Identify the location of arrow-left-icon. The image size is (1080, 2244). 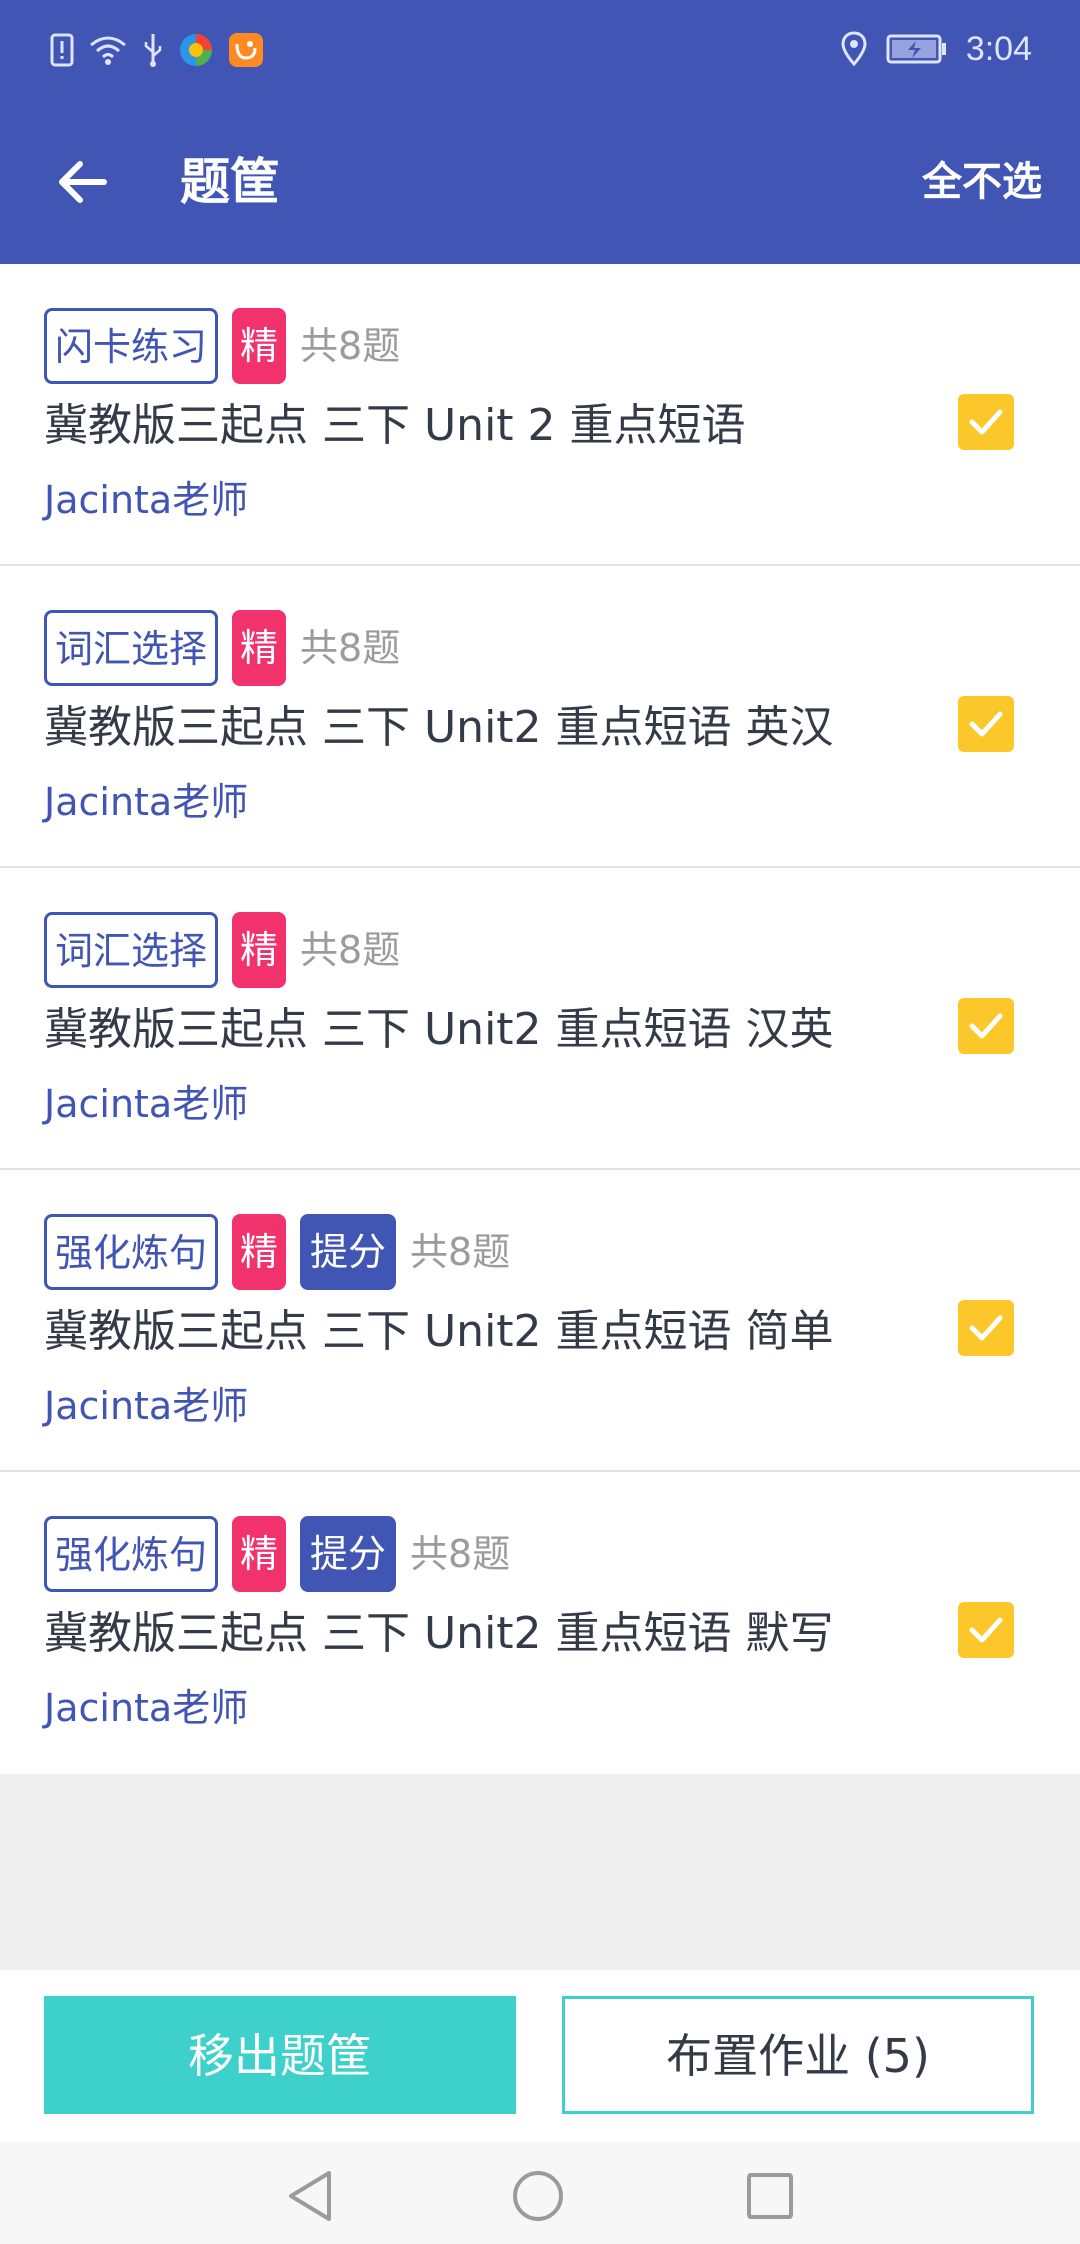
(83, 182).